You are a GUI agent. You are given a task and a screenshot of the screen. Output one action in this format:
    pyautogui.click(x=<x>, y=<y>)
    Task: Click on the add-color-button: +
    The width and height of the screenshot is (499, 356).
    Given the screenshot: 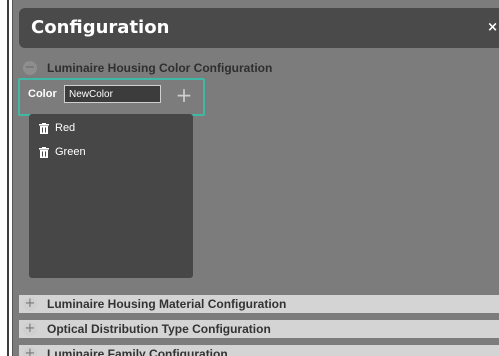 What is the action you would take?
    pyautogui.click(x=184, y=95)
    